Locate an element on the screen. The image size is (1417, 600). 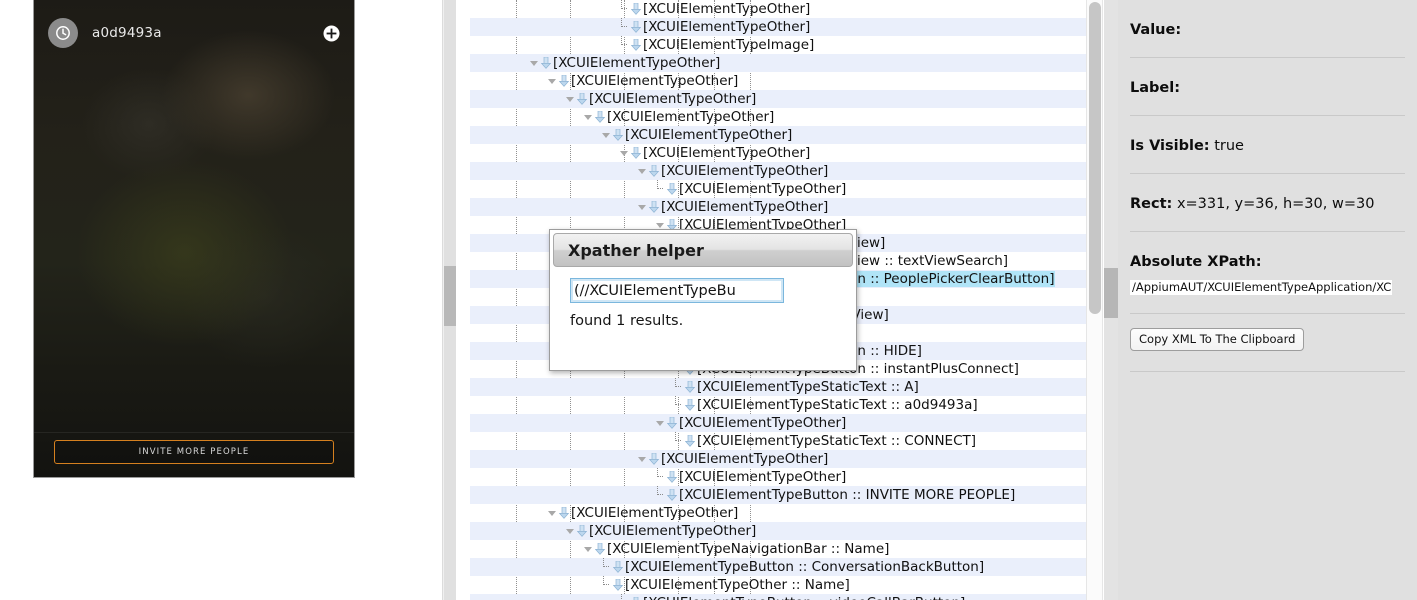
window-vertical-scrollbar-thumb is located at coordinates (1111, 293).